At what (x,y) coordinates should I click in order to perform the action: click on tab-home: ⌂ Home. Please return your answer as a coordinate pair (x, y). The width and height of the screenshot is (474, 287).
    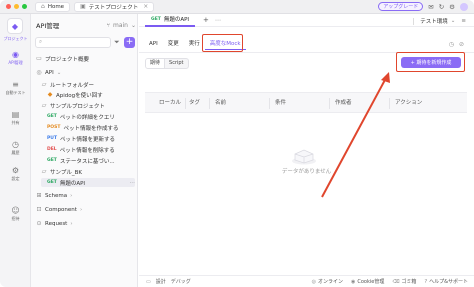
    Looking at the image, I should click on (53, 6).